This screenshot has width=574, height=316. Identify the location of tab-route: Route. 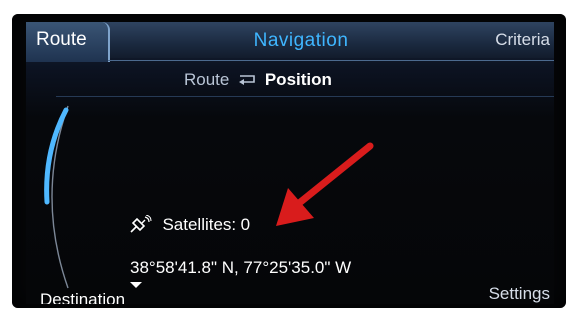
(68, 42).